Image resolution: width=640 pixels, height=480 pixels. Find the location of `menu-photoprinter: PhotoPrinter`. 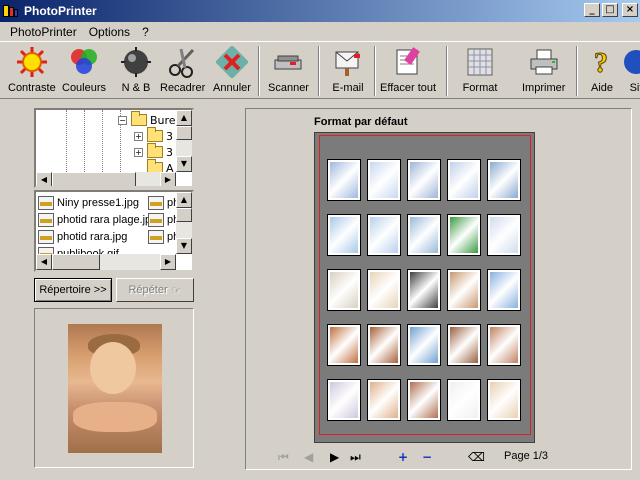

menu-photoprinter: PhotoPrinter is located at coordinates (43, 32).